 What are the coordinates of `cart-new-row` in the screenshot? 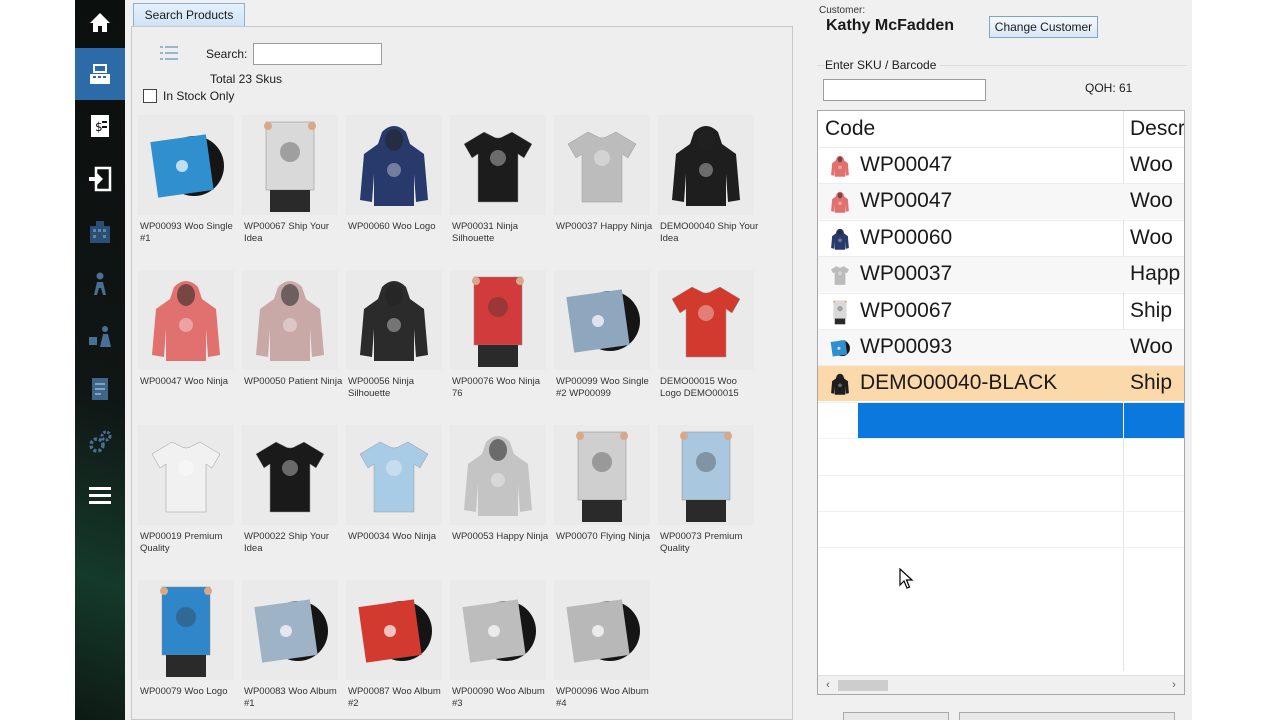 It's located at (1001, 420).